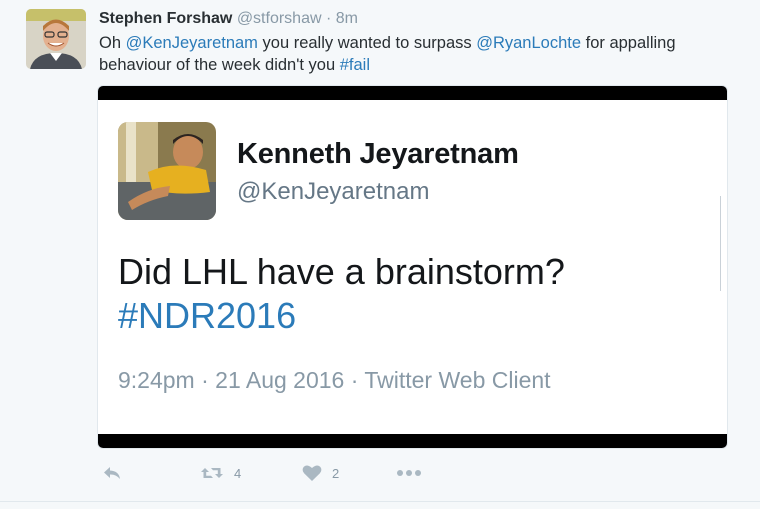  Describe the element at coordinates (207, 315) in the screenshot. I see `quoted-hashtag: #NDR2016` at that location.